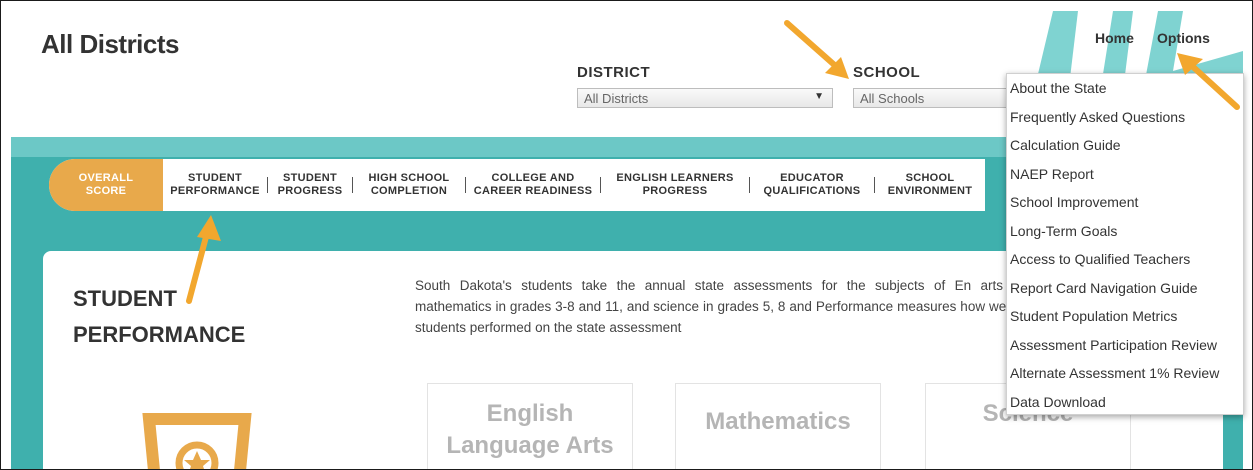  I want to click on annotation-arrow-school, so click(816, 49).